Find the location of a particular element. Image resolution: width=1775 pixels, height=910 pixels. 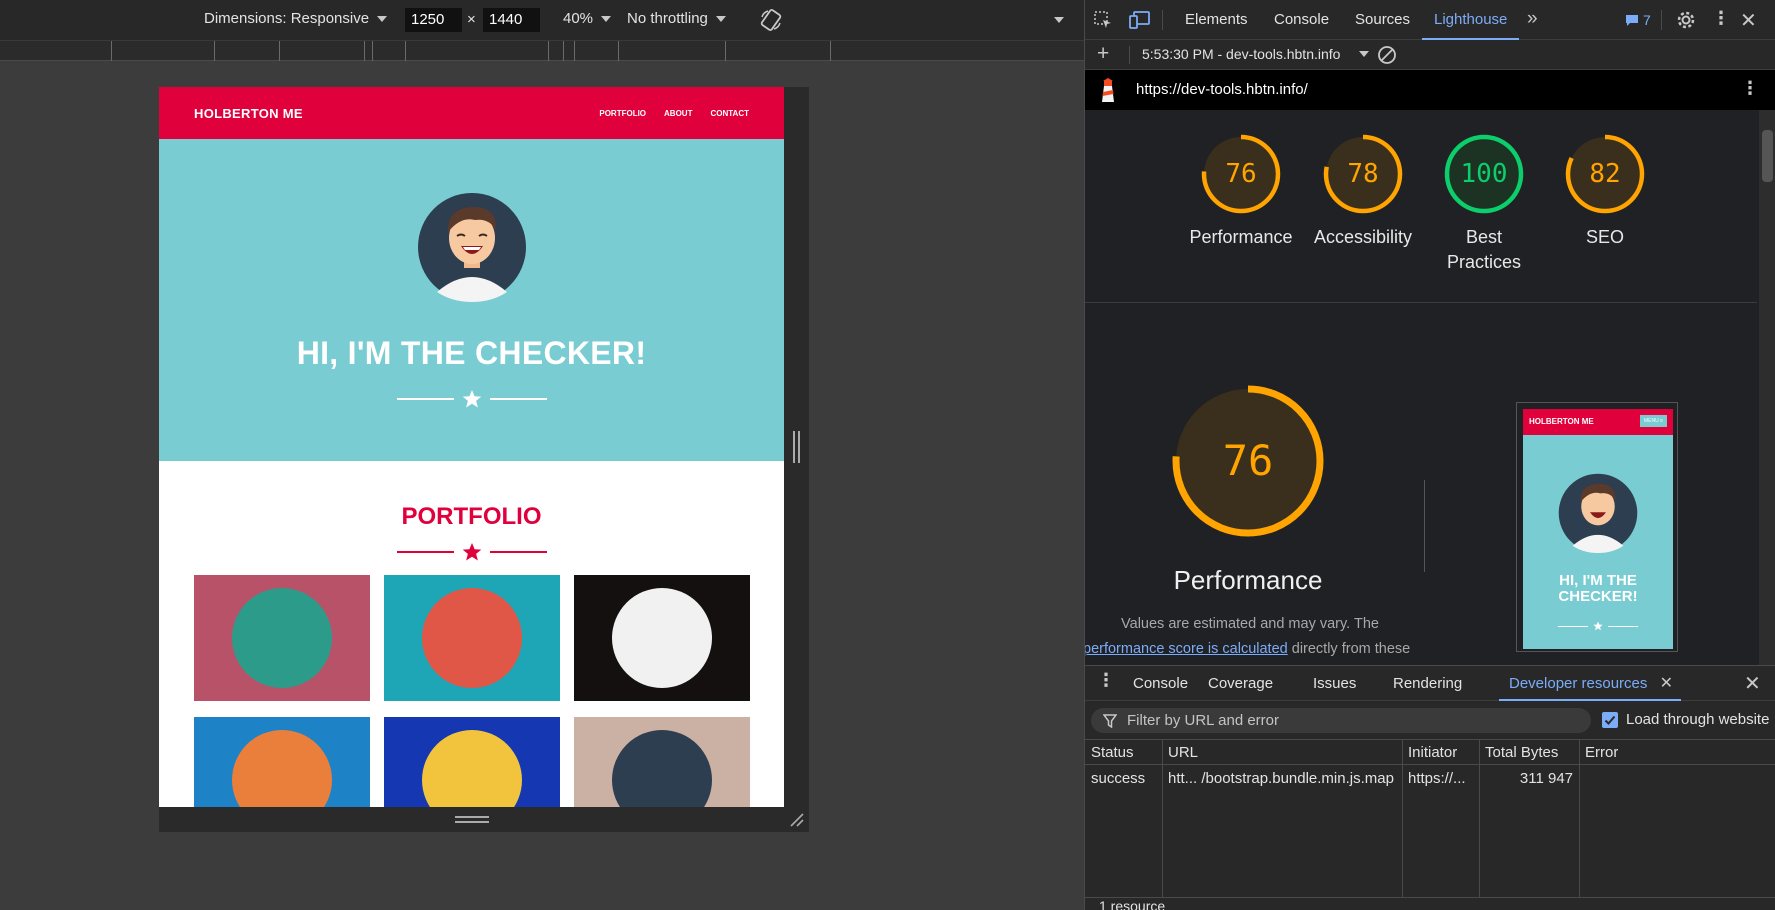

dimensions-dropdown: Dimensions: Responsive is located at coordinates (296, 18).